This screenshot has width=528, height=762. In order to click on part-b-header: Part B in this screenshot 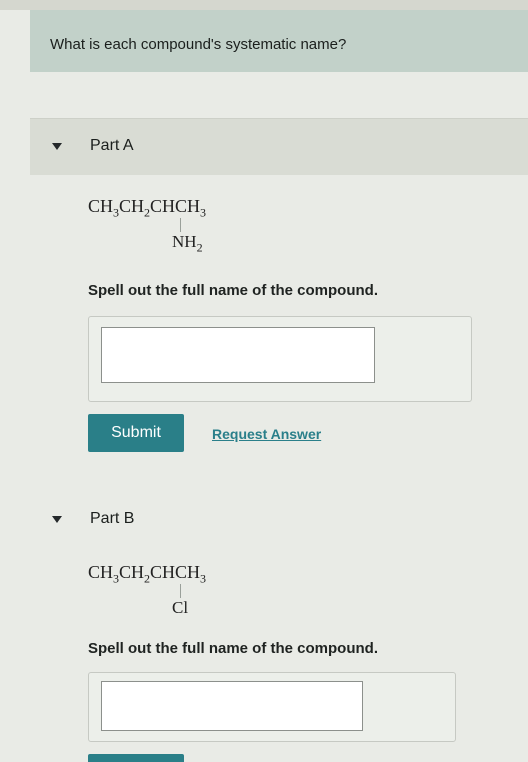, I will do `click(279, 520)`.